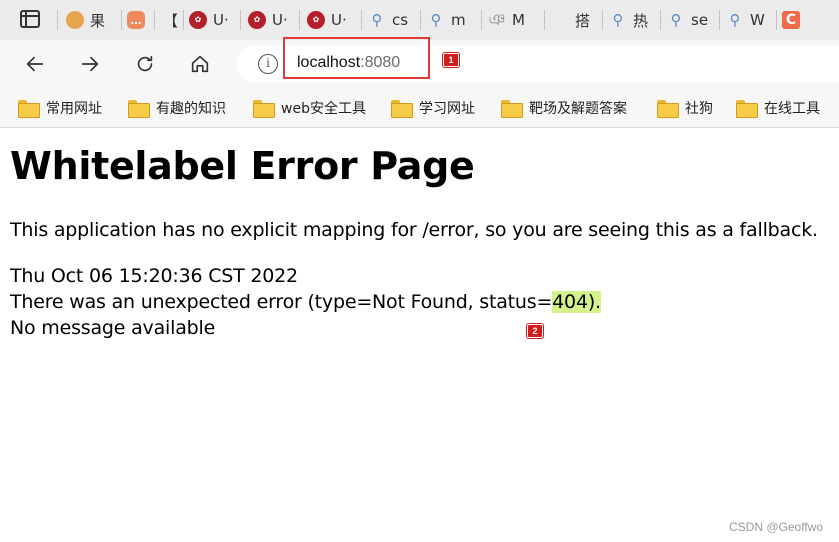  I want to click on script-icon: ঞ, so click(497, 19).